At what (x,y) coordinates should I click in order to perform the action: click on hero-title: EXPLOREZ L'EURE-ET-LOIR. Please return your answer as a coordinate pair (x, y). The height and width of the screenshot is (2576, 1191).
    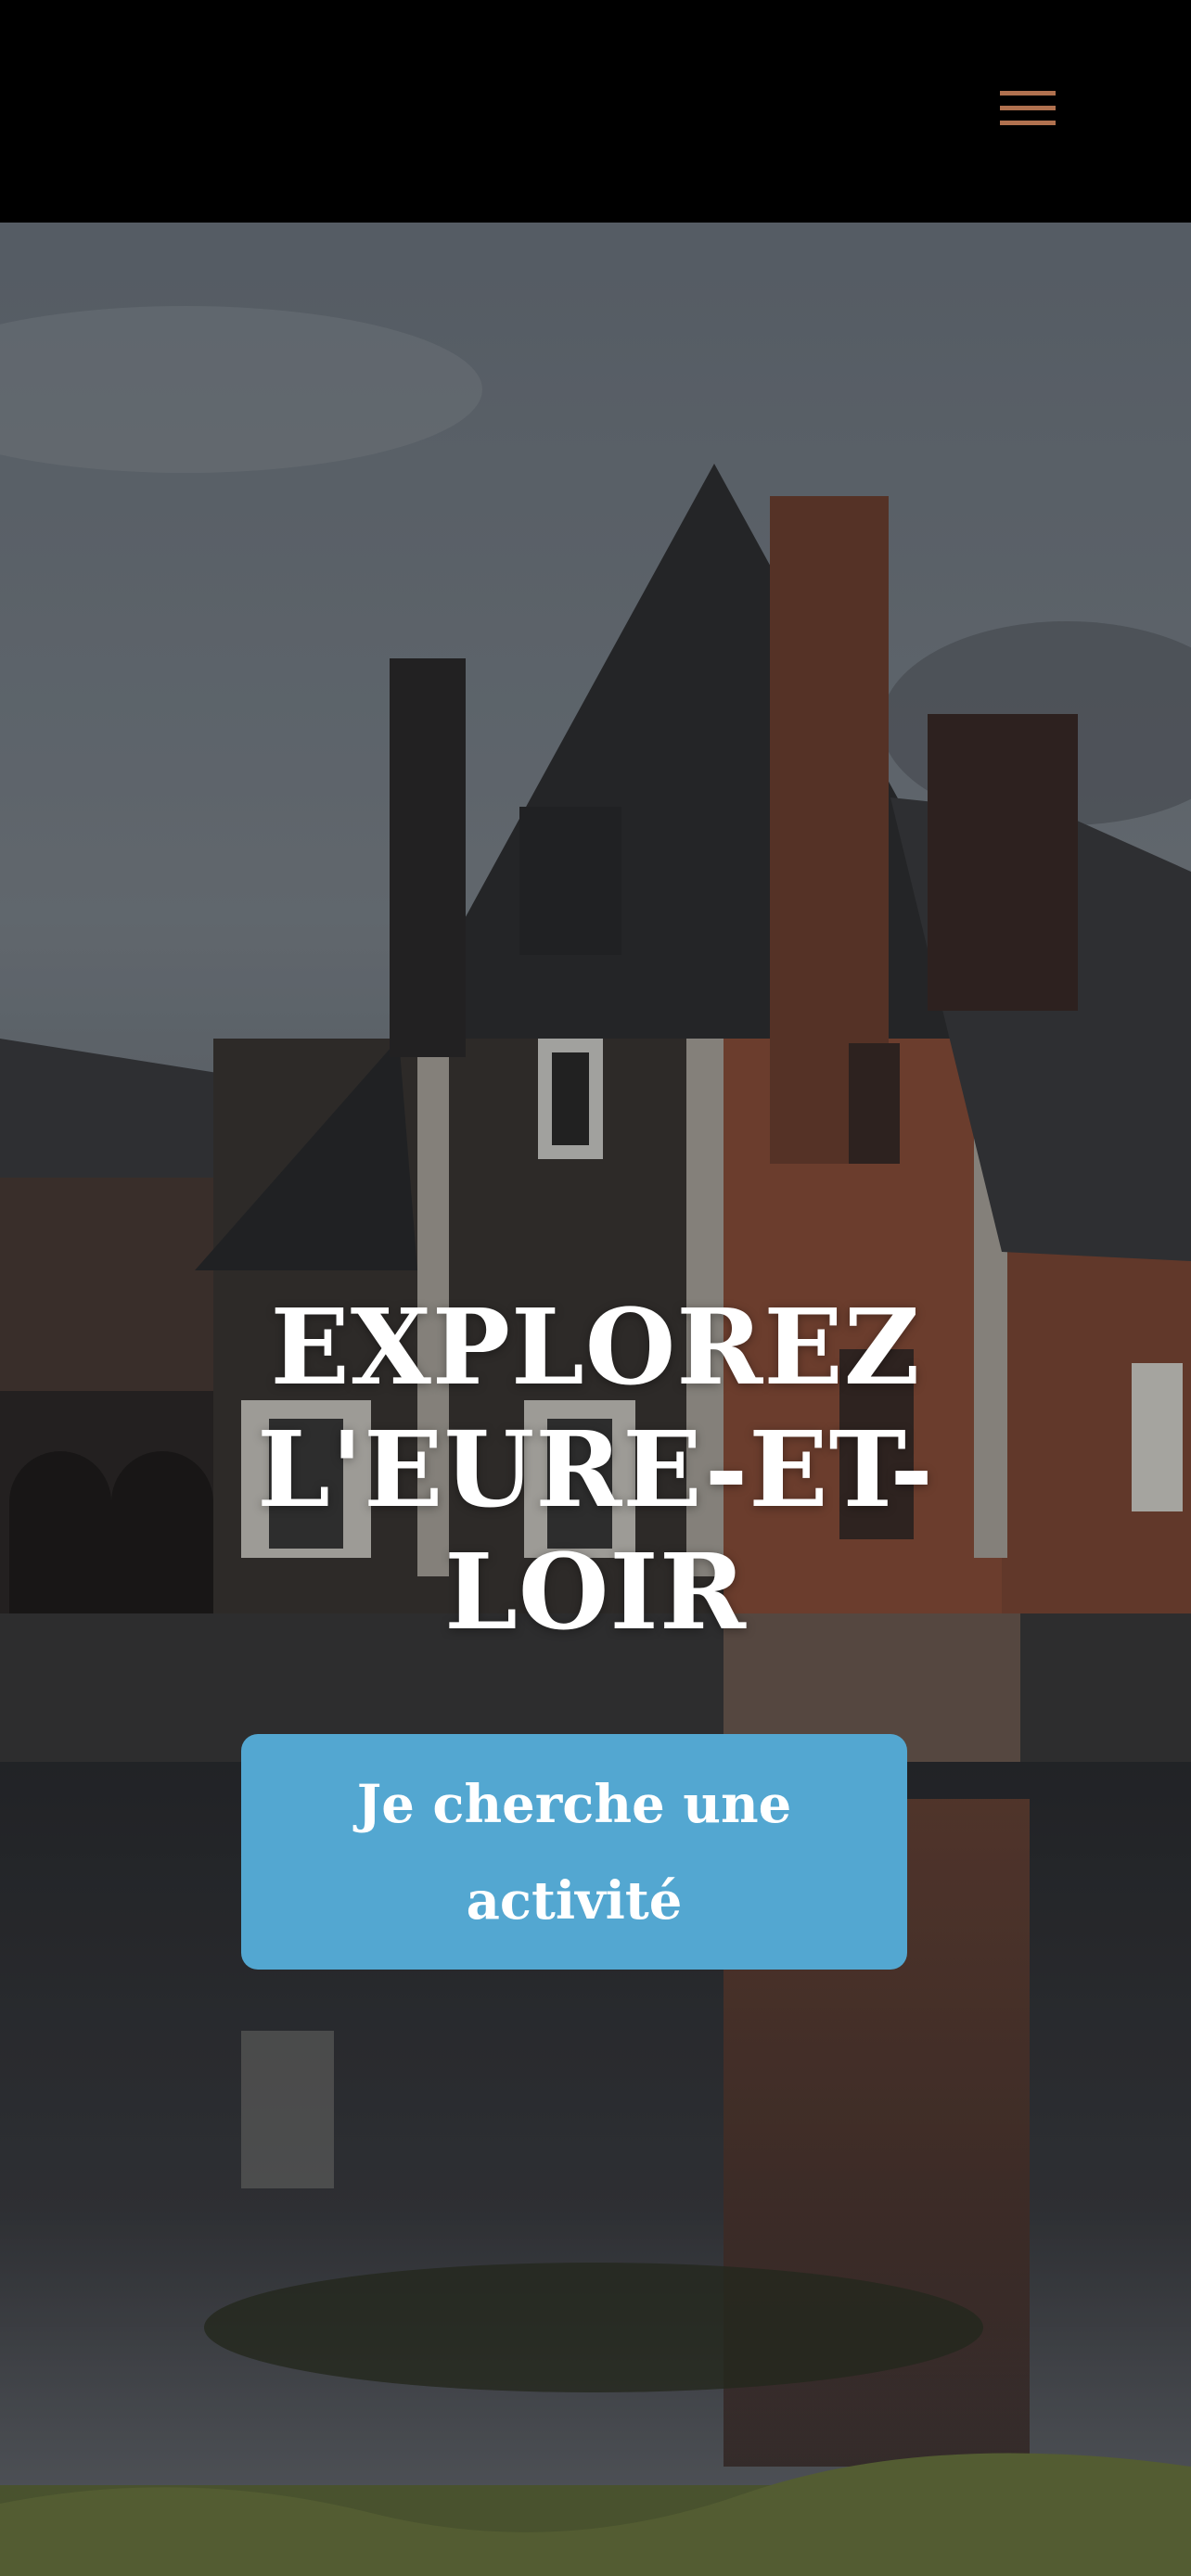
    Looking at the image, I should click on (595, 1470).